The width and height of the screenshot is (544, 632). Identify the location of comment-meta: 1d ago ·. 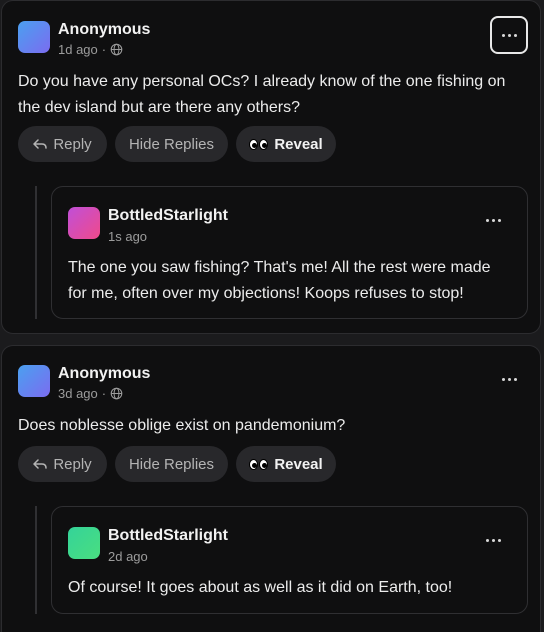
(90, 49).